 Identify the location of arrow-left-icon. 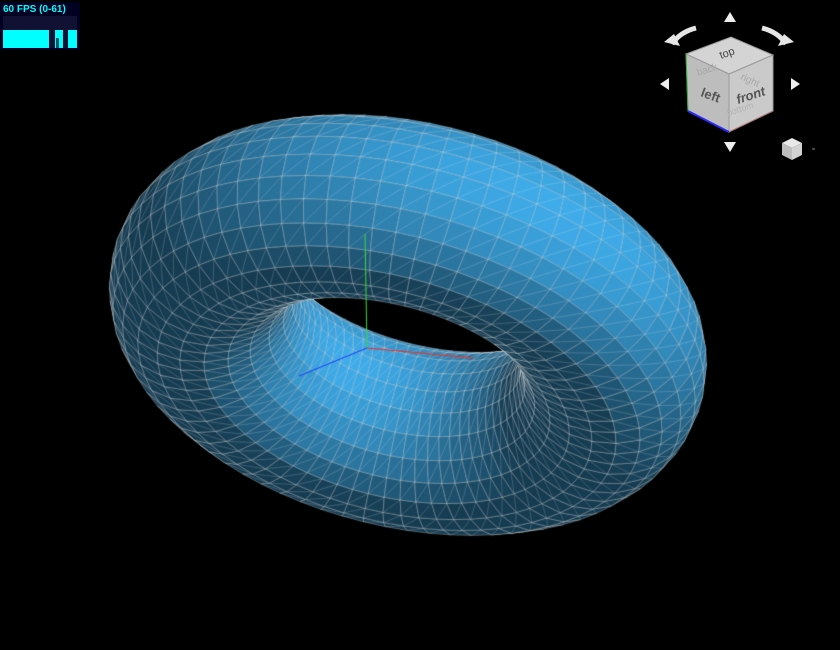
(664, 84).